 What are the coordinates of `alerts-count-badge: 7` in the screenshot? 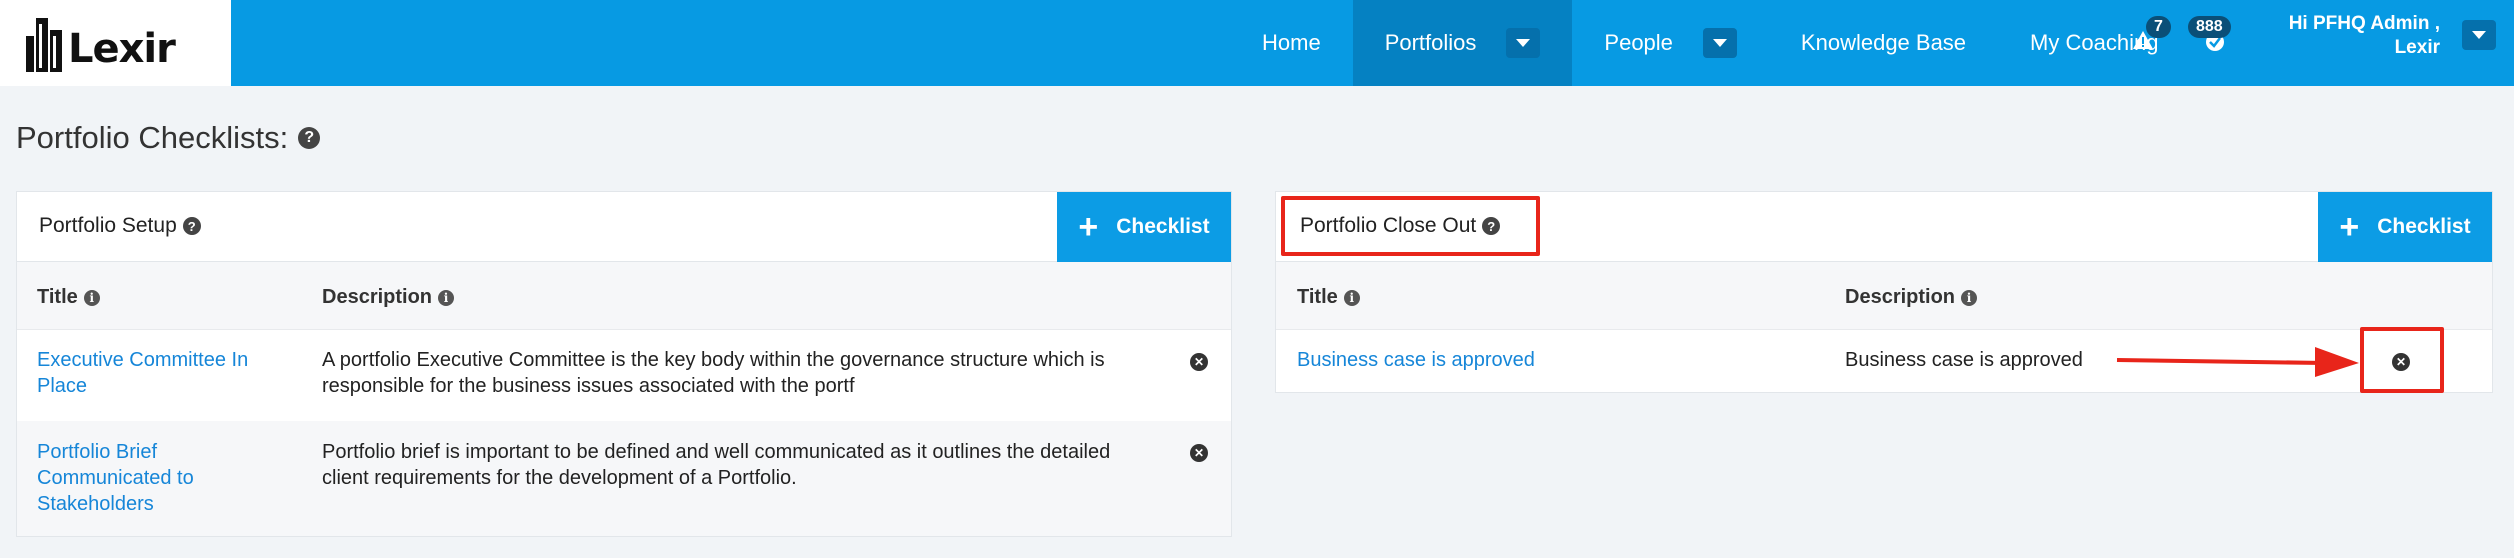 It's located at (2158, 27).